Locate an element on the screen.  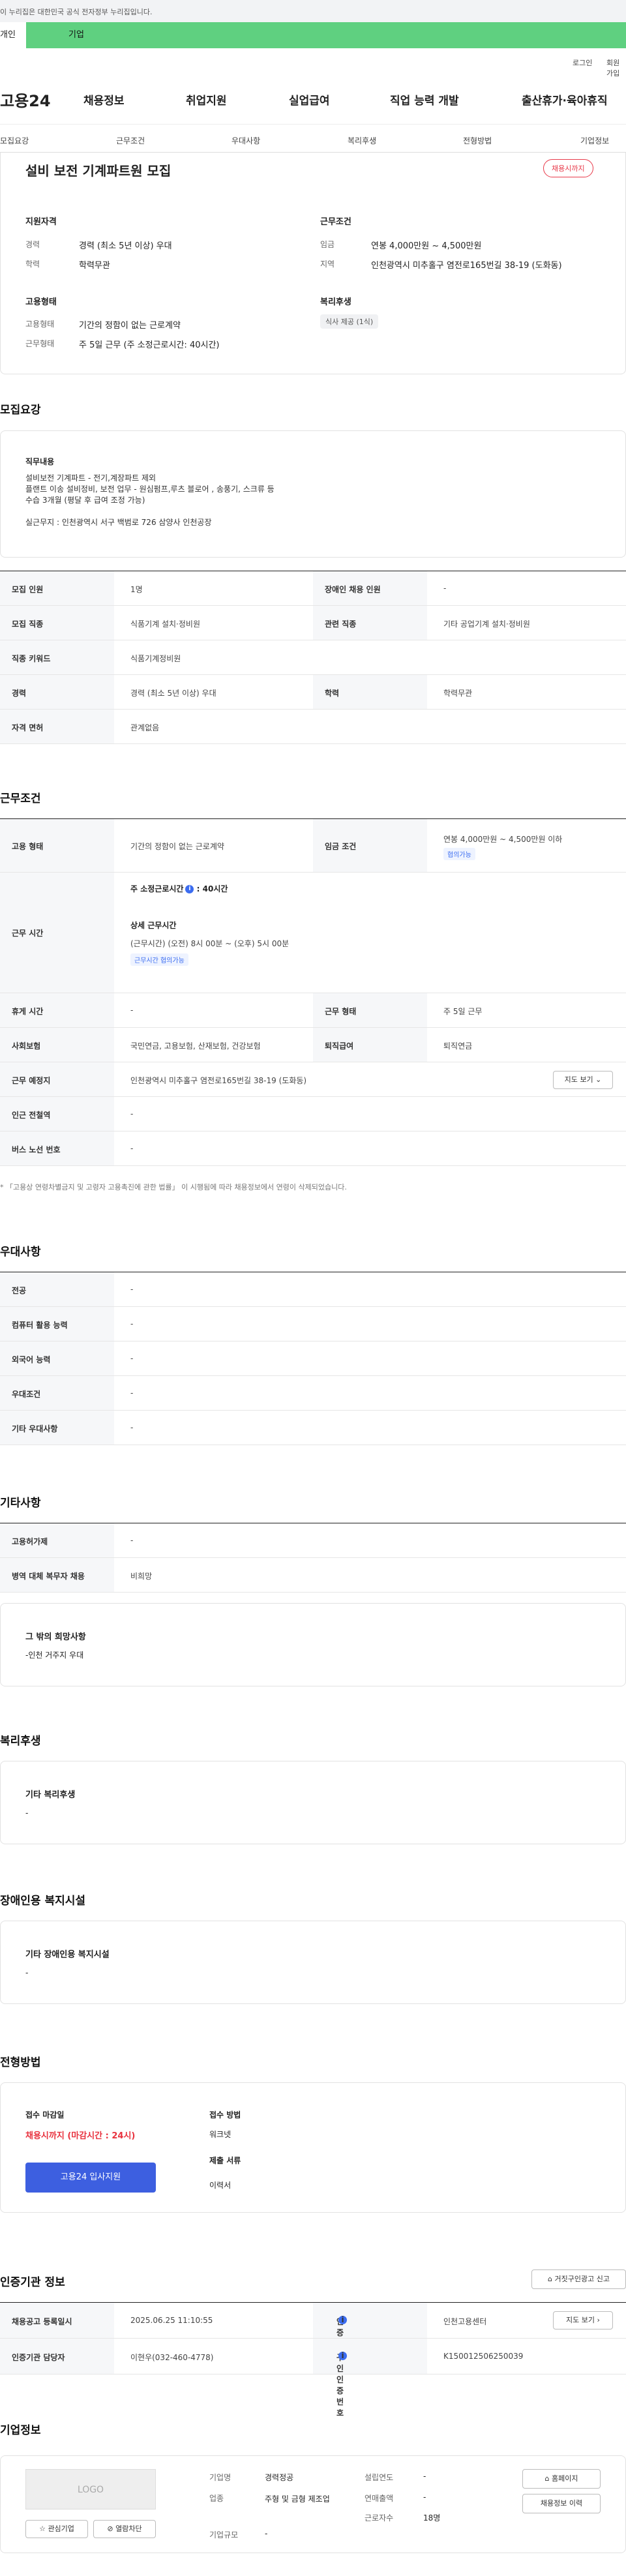
section-disabled-title: 장애인용 복지시설 is located at coordinates (43, 1901).